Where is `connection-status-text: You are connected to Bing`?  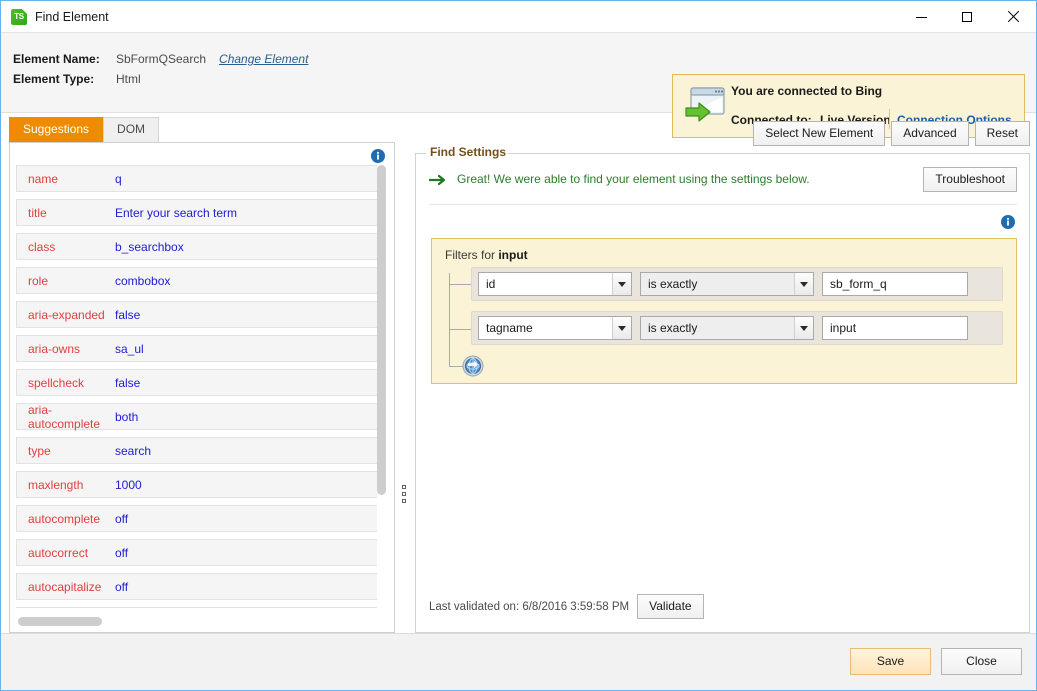 connection-status-text: You are connected to Bing is located at coordinates (807, 91).